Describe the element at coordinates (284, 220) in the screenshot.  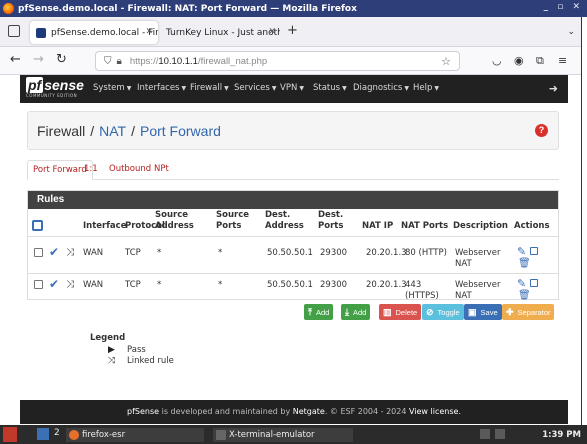
I see `col-dest-address: Dest. Address` at that location.